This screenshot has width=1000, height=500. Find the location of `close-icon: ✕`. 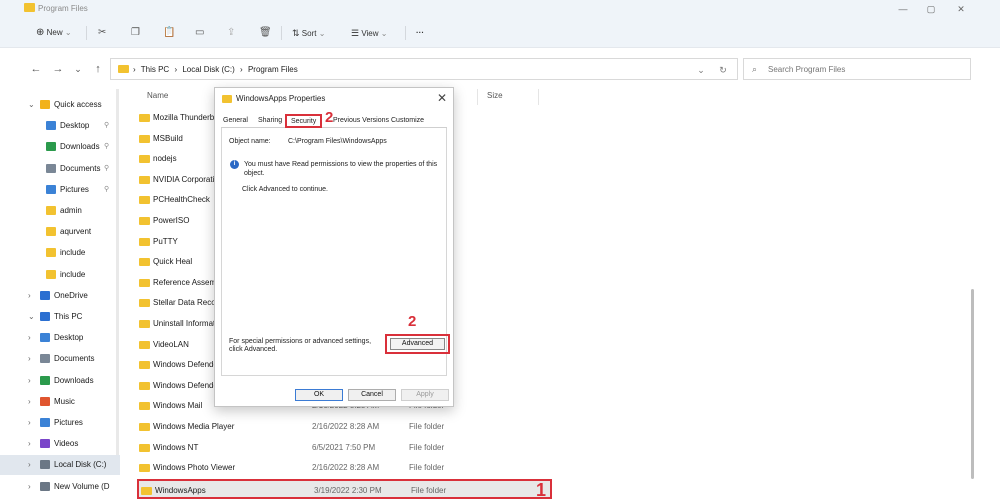

close-icon: ✕ is located at coordinates (442, 98).